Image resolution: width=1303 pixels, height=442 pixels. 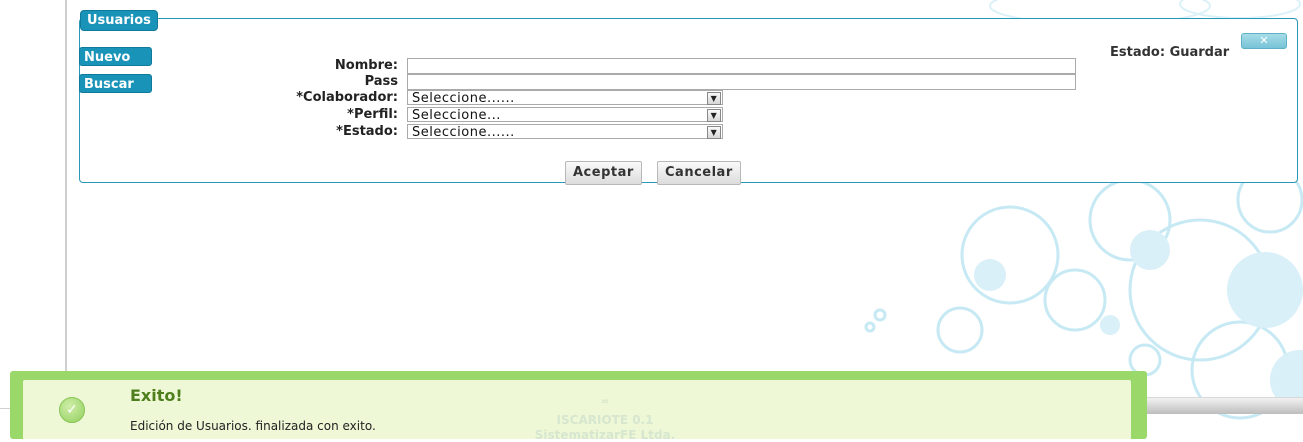 I want to click on cancelar-button: Cancelar, so click(x=699, y=173).